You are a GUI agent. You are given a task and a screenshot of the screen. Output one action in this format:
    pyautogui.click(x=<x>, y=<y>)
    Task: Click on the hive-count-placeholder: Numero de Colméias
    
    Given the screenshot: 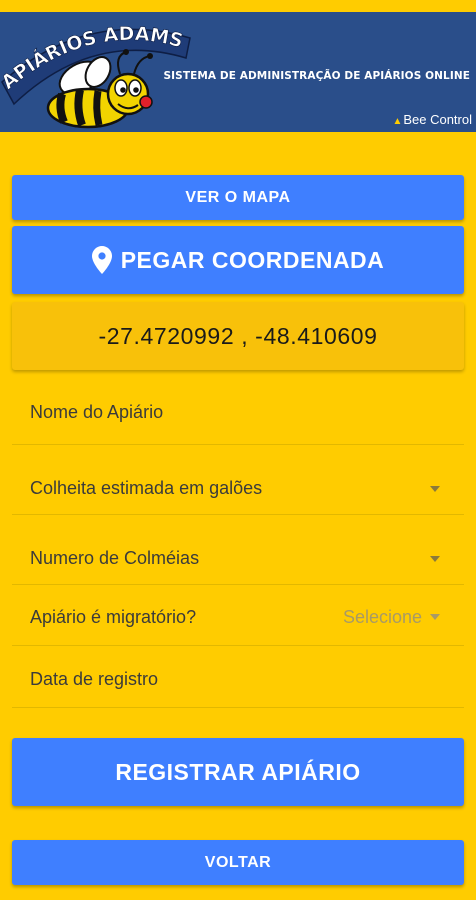 What is the action you would take?
    pyautogui.click(x=115, y=558)
    